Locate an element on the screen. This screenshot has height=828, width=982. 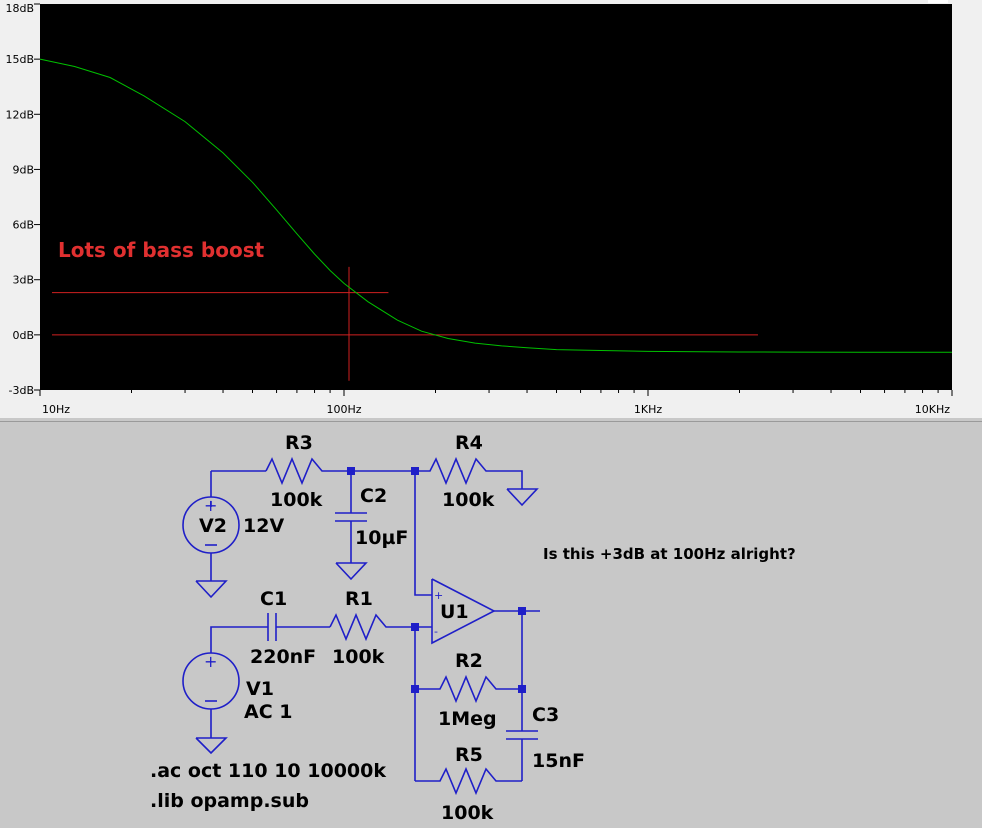
v1-label: V1 is located at coordinates (260, 689).